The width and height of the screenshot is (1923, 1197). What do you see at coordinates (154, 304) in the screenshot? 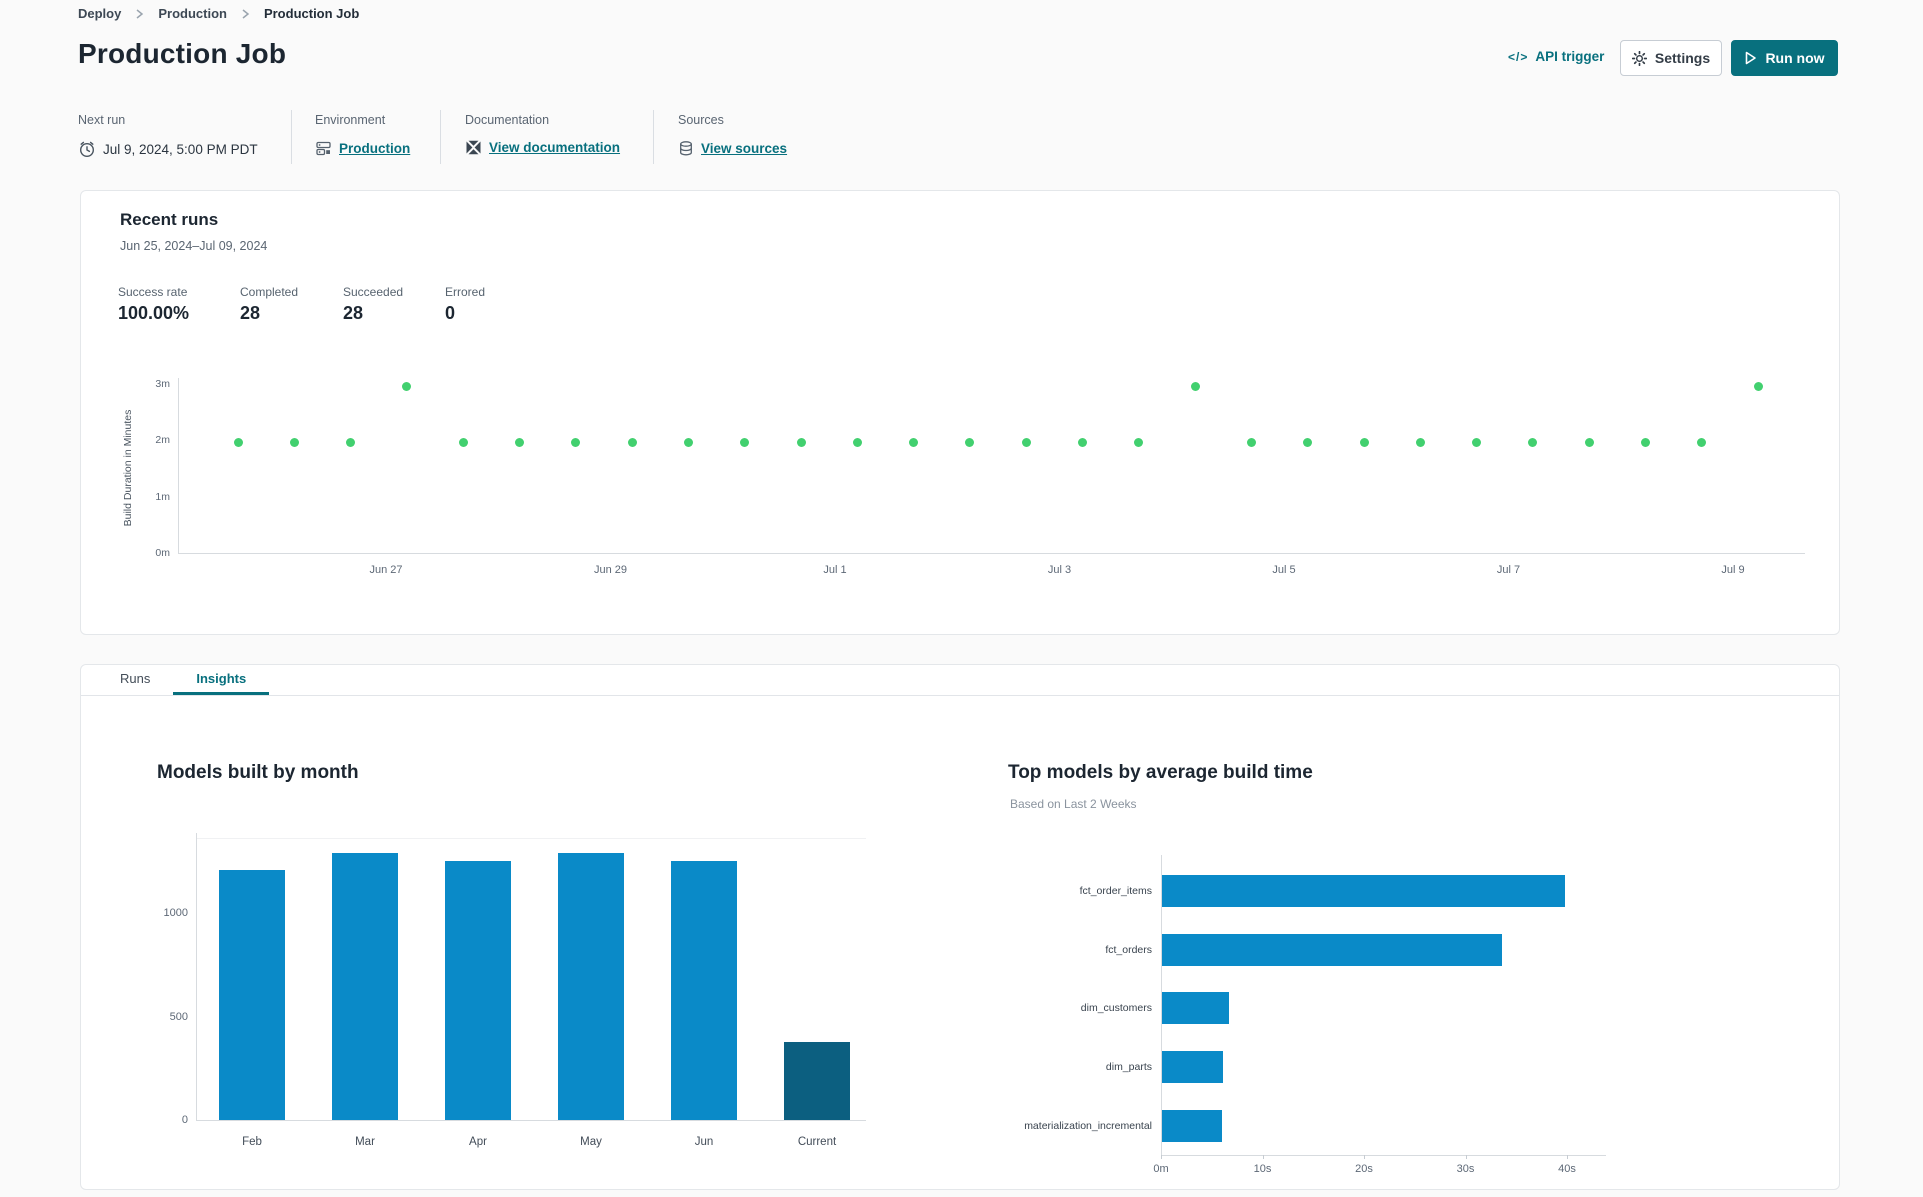
I see `stat-success-rate: Success rate 100.00%` at bounding box center [154, 304].